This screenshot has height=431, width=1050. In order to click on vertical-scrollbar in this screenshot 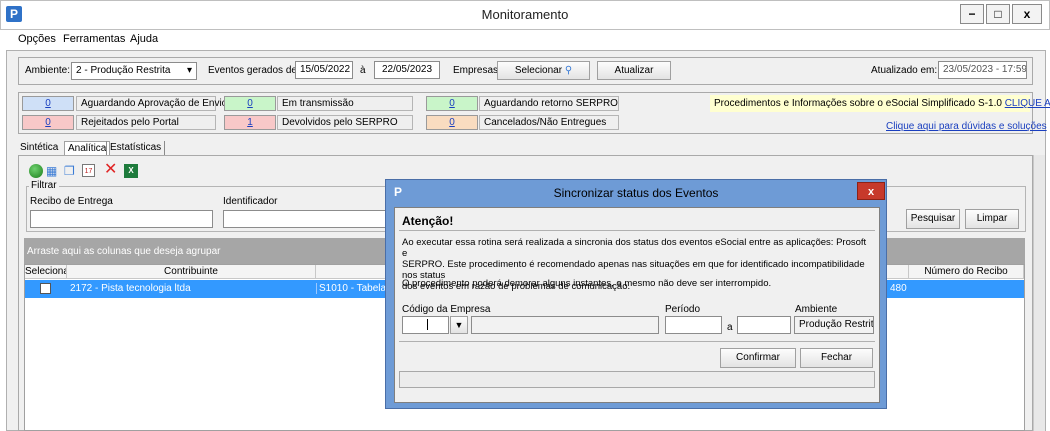, I will do `click(1039, 293)`.